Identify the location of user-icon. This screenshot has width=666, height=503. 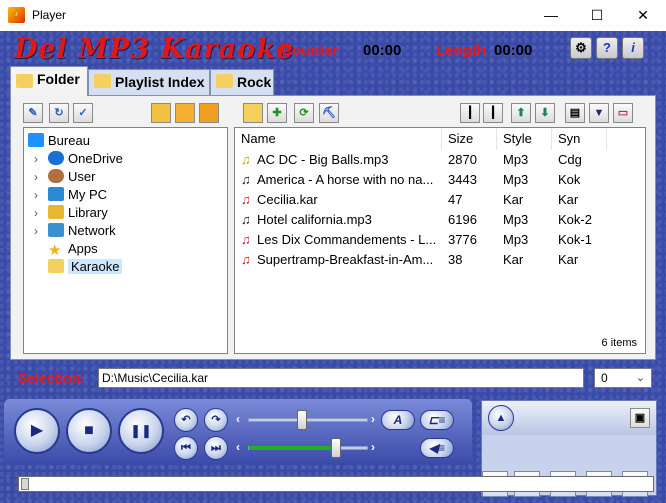
(56, 176).